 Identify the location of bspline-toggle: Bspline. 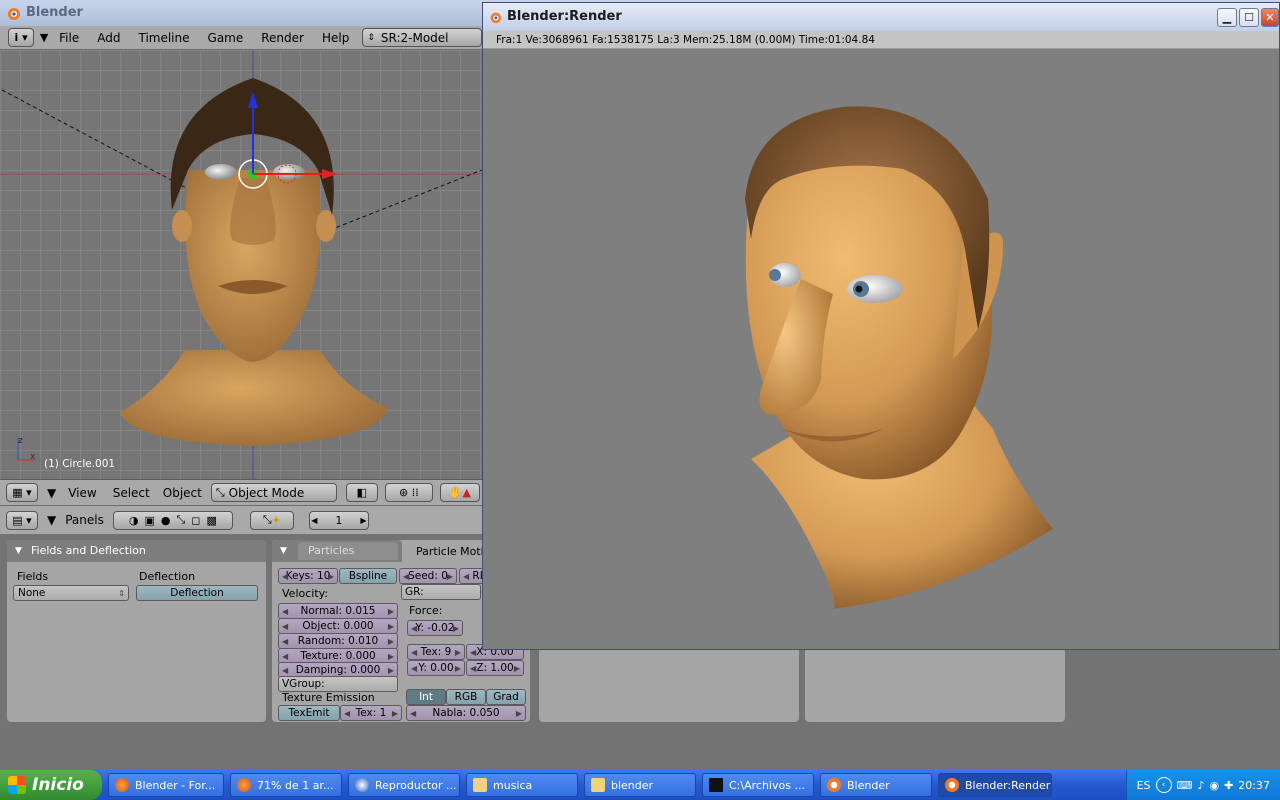
(368, 576).